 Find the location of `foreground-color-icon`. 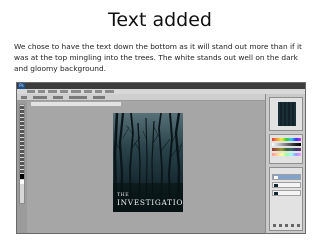

foreground-color-icon is located at coordinates (22, 176).